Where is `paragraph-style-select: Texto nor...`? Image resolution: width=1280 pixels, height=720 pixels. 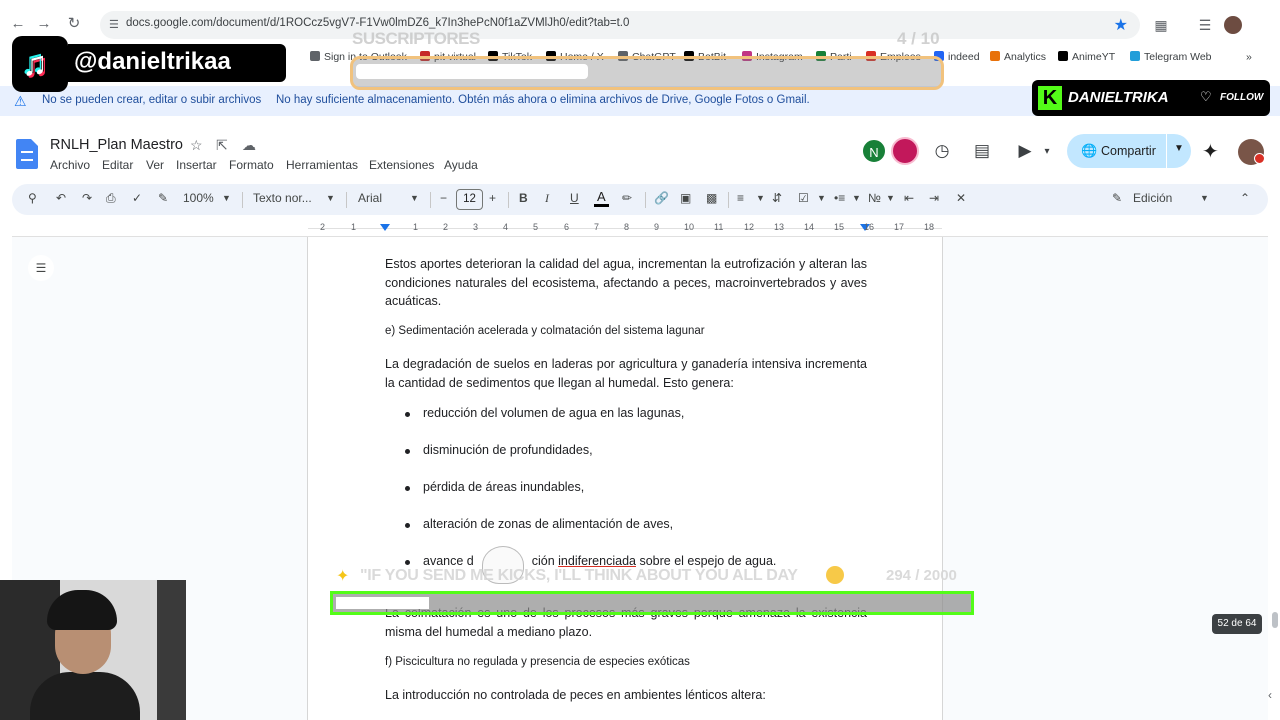 paragraph-style-select: Texto nor... is located at coordinates (282, 198).